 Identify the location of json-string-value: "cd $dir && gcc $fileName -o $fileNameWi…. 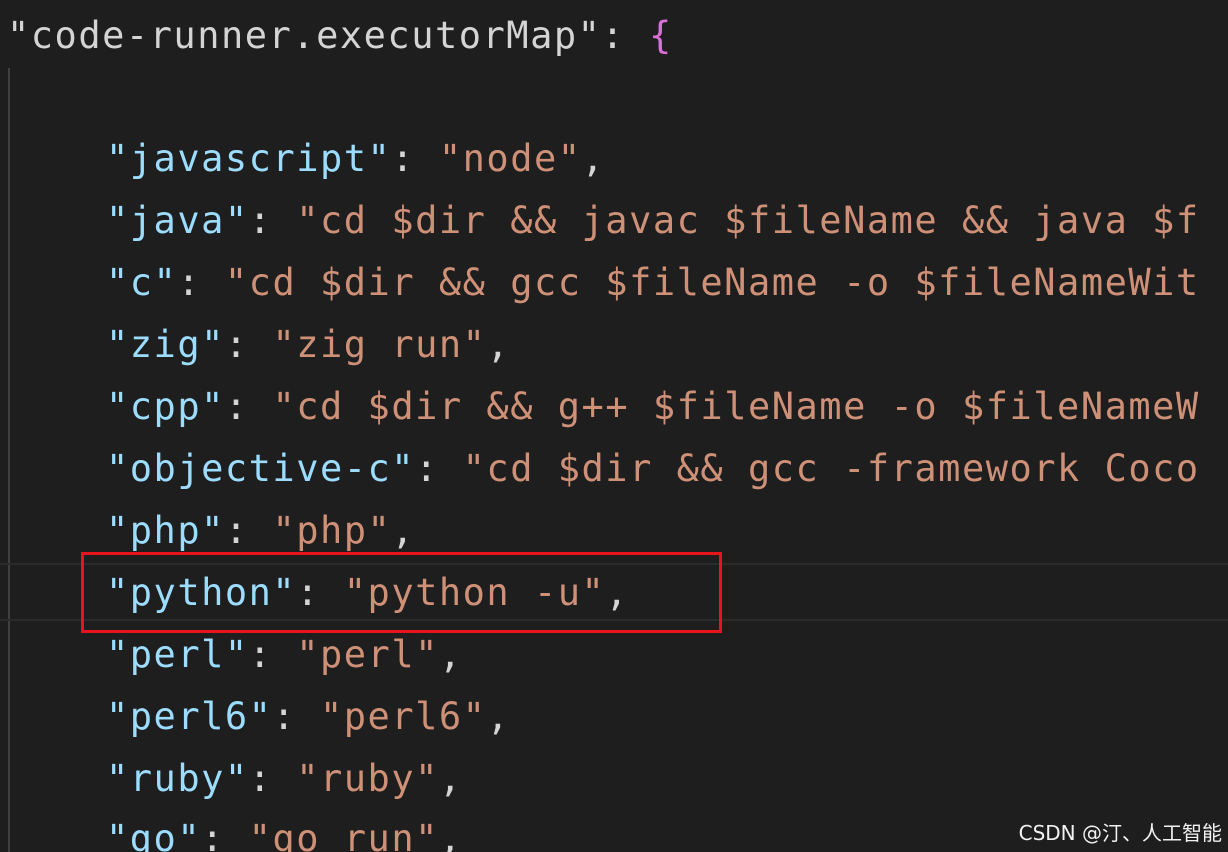
(712, 282).